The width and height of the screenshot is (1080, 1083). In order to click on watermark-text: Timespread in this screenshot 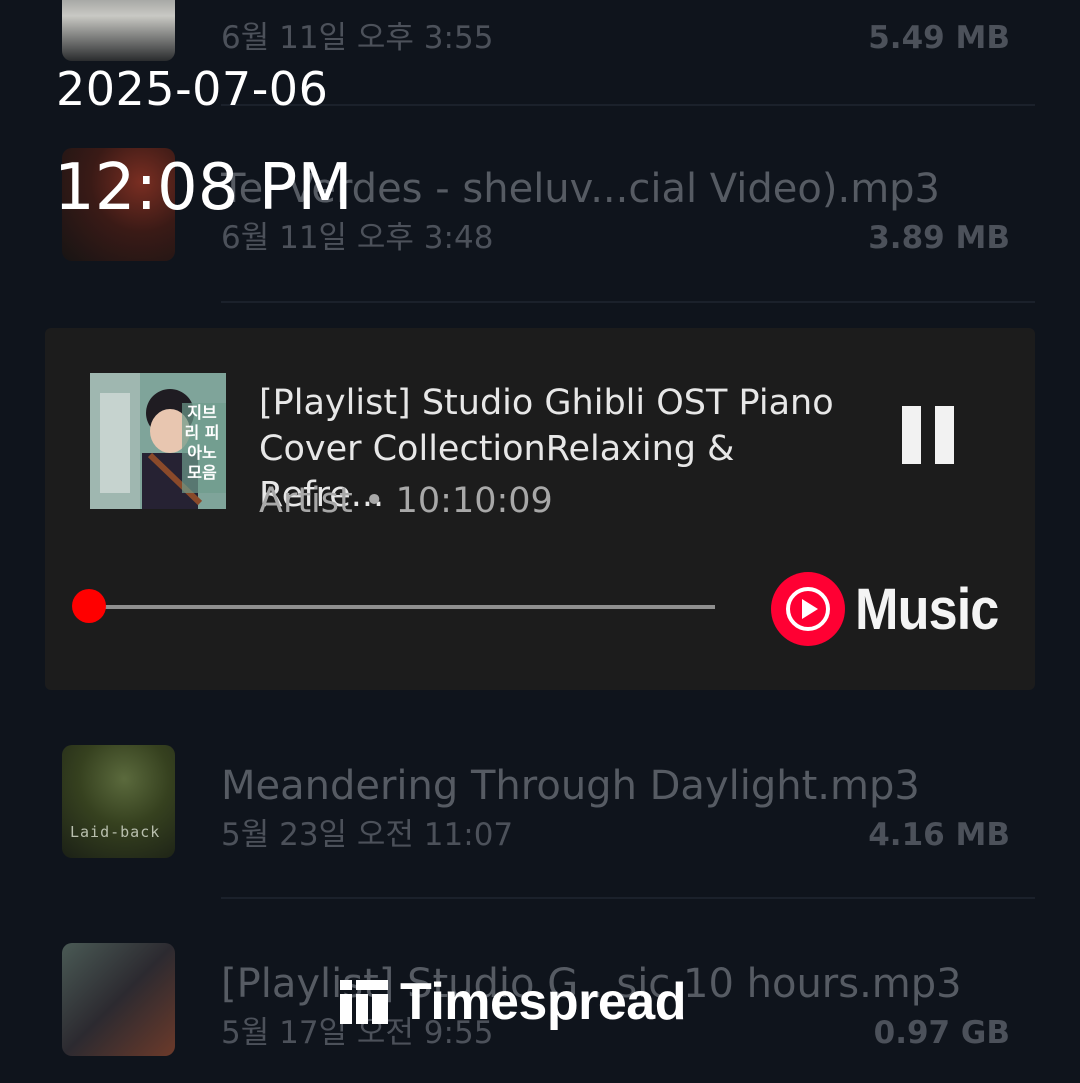, I will do `click(543, 1002)`.